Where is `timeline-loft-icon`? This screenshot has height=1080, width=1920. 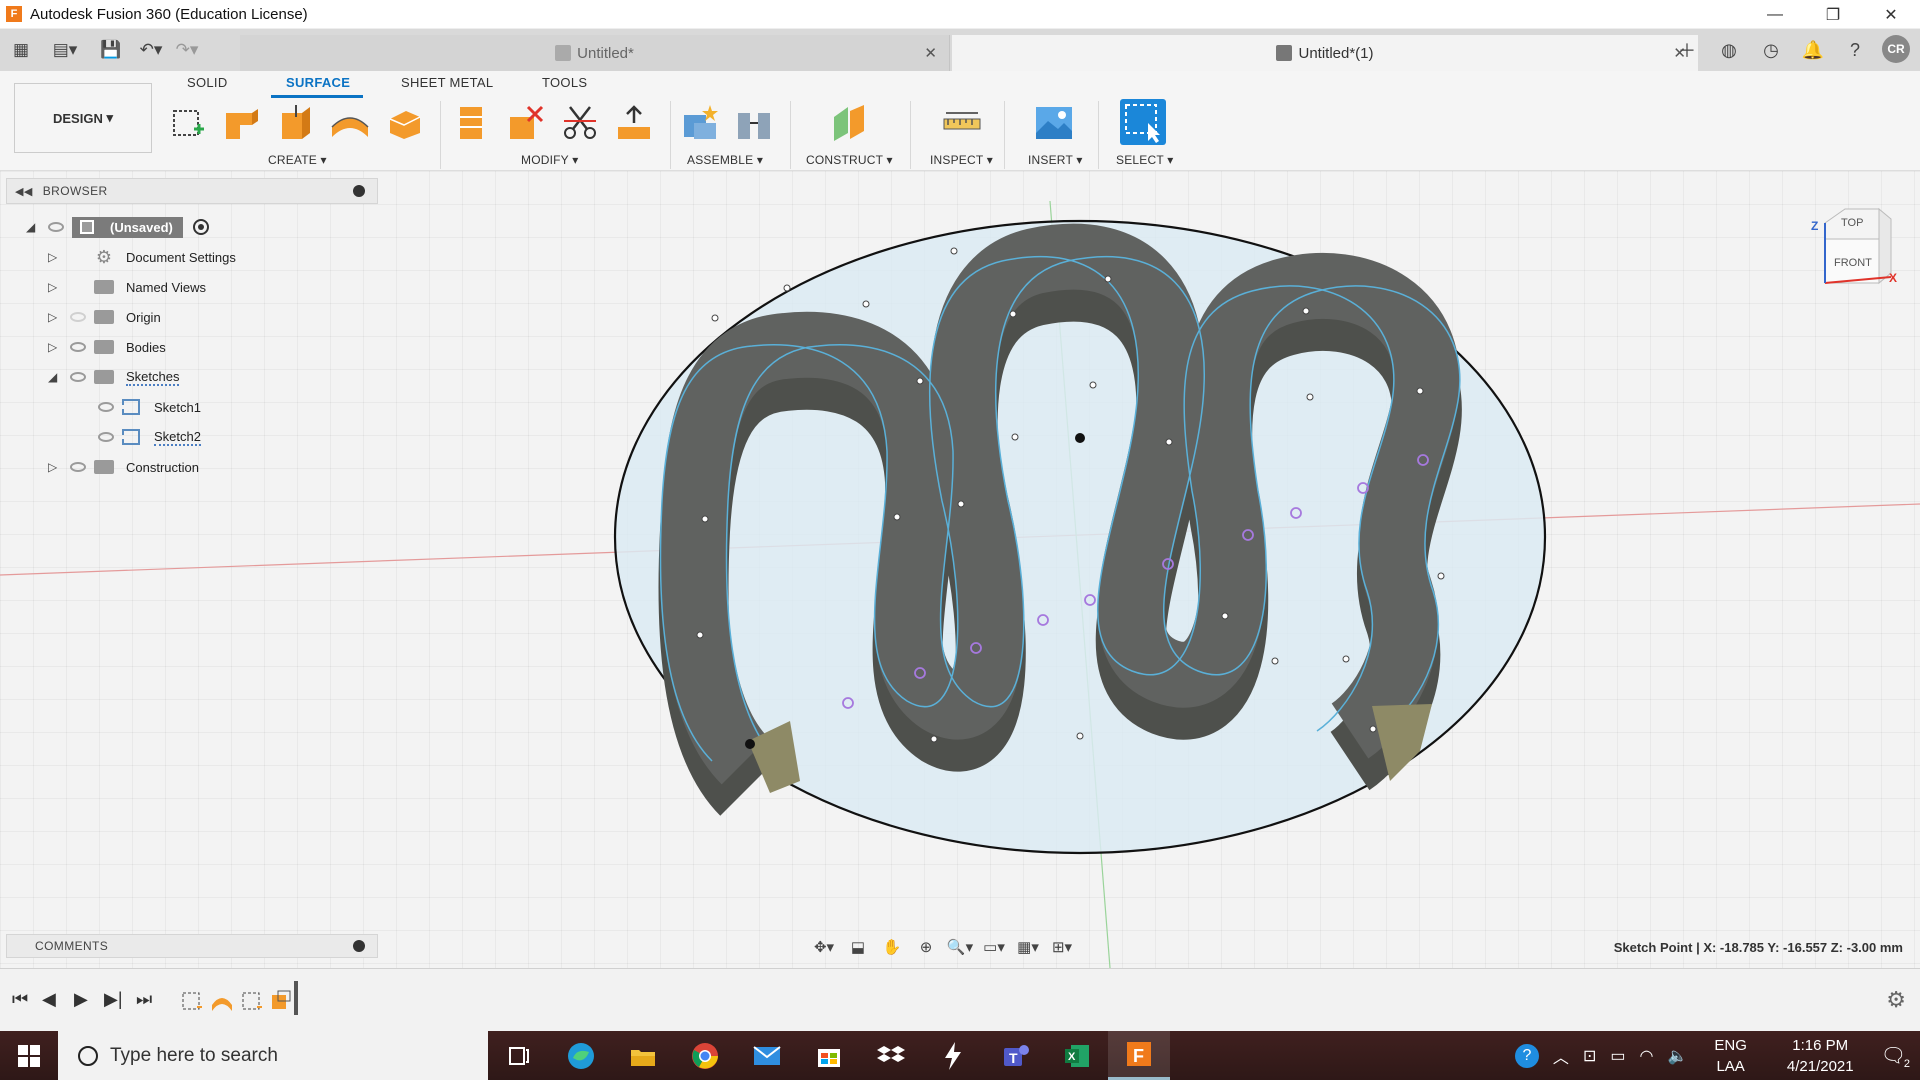
timeline-loft-icon is located at coordinates (282, 1001).